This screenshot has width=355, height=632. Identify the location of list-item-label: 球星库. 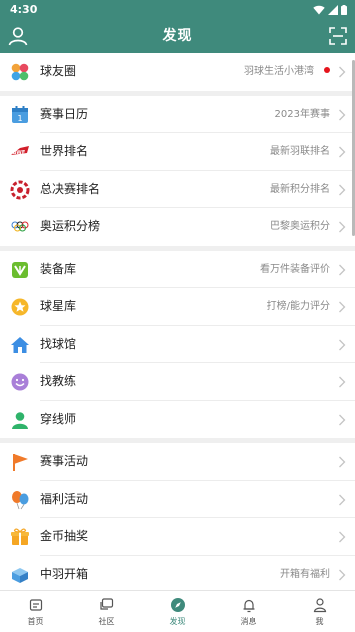
(58, 306).